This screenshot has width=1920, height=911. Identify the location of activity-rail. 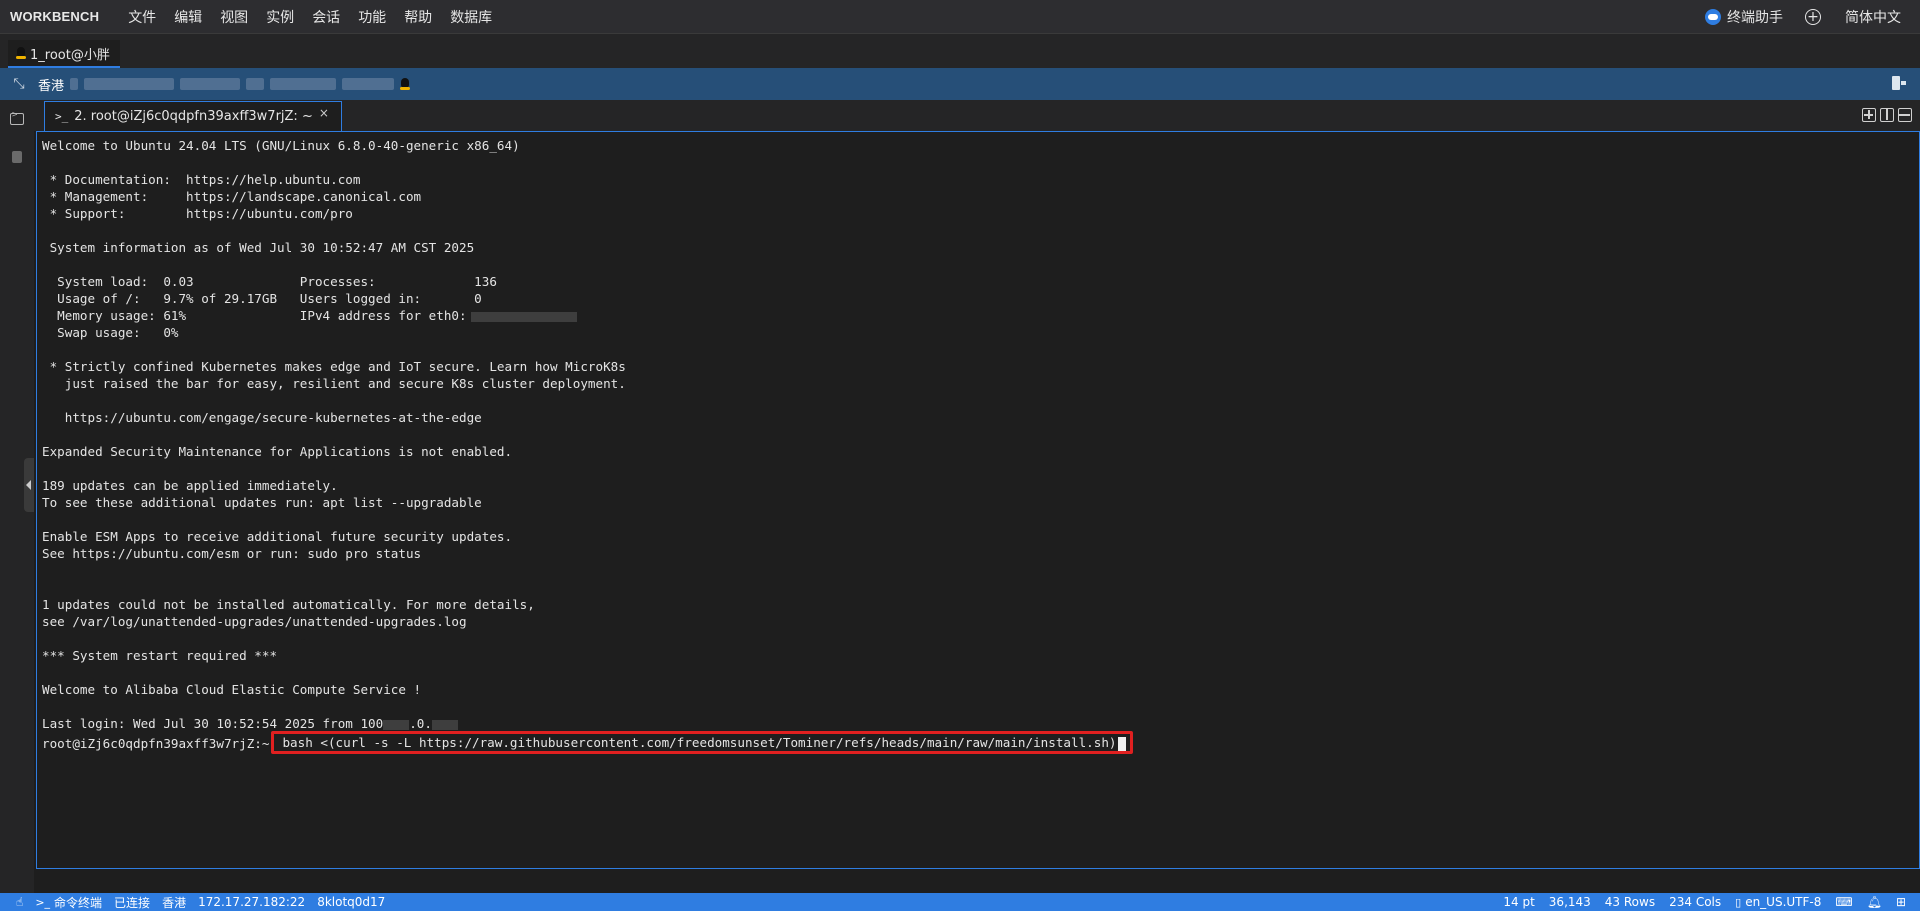
(17, 496).